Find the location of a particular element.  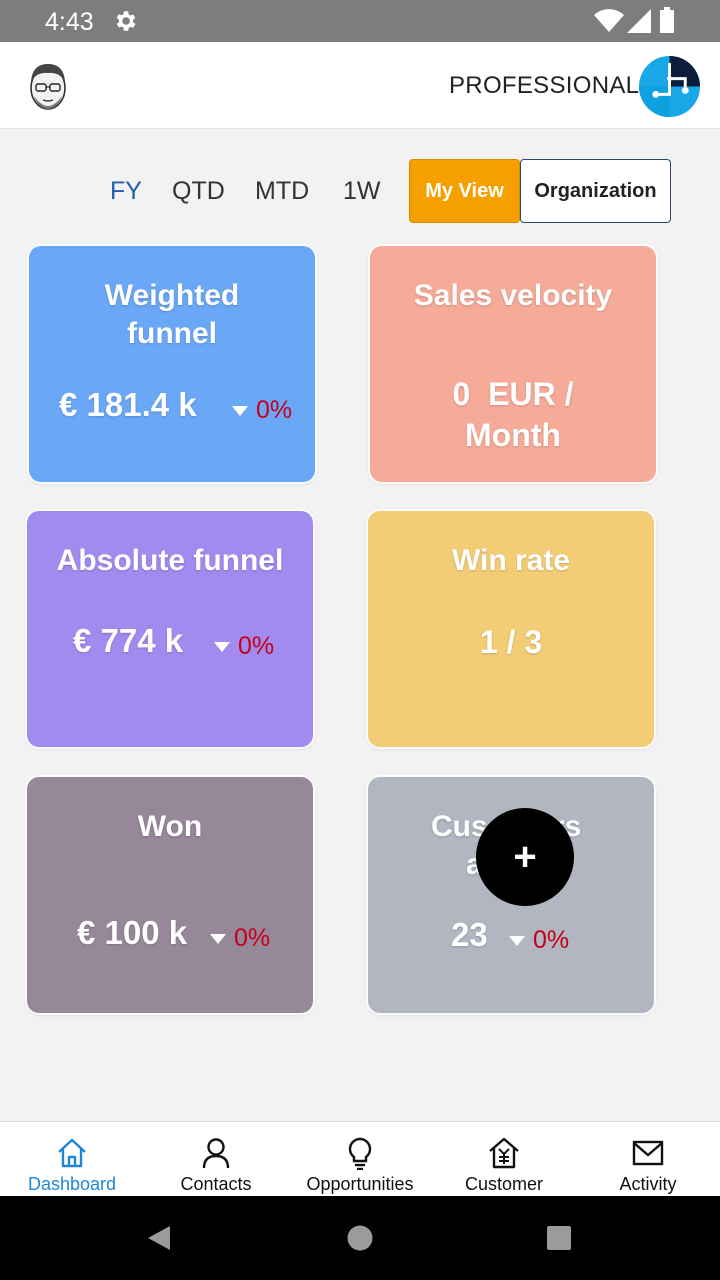

period-fy: FY is located at coordinates (126, 191).